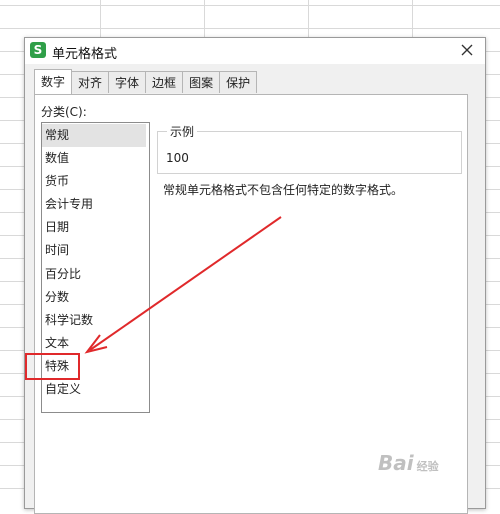  Describe the element at coordinates (183, 285) in the screenshot. I see `annotation-arrow` at that location.